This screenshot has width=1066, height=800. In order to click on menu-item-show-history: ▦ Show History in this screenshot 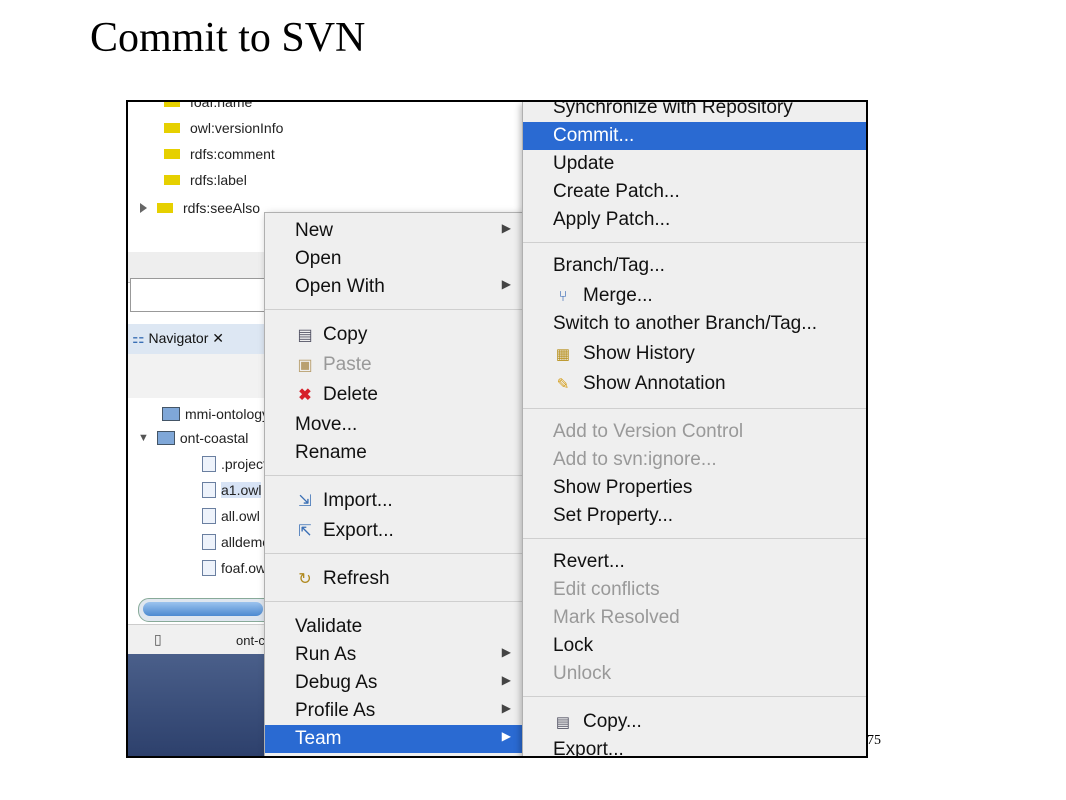, I will do `click(694, 354)`.